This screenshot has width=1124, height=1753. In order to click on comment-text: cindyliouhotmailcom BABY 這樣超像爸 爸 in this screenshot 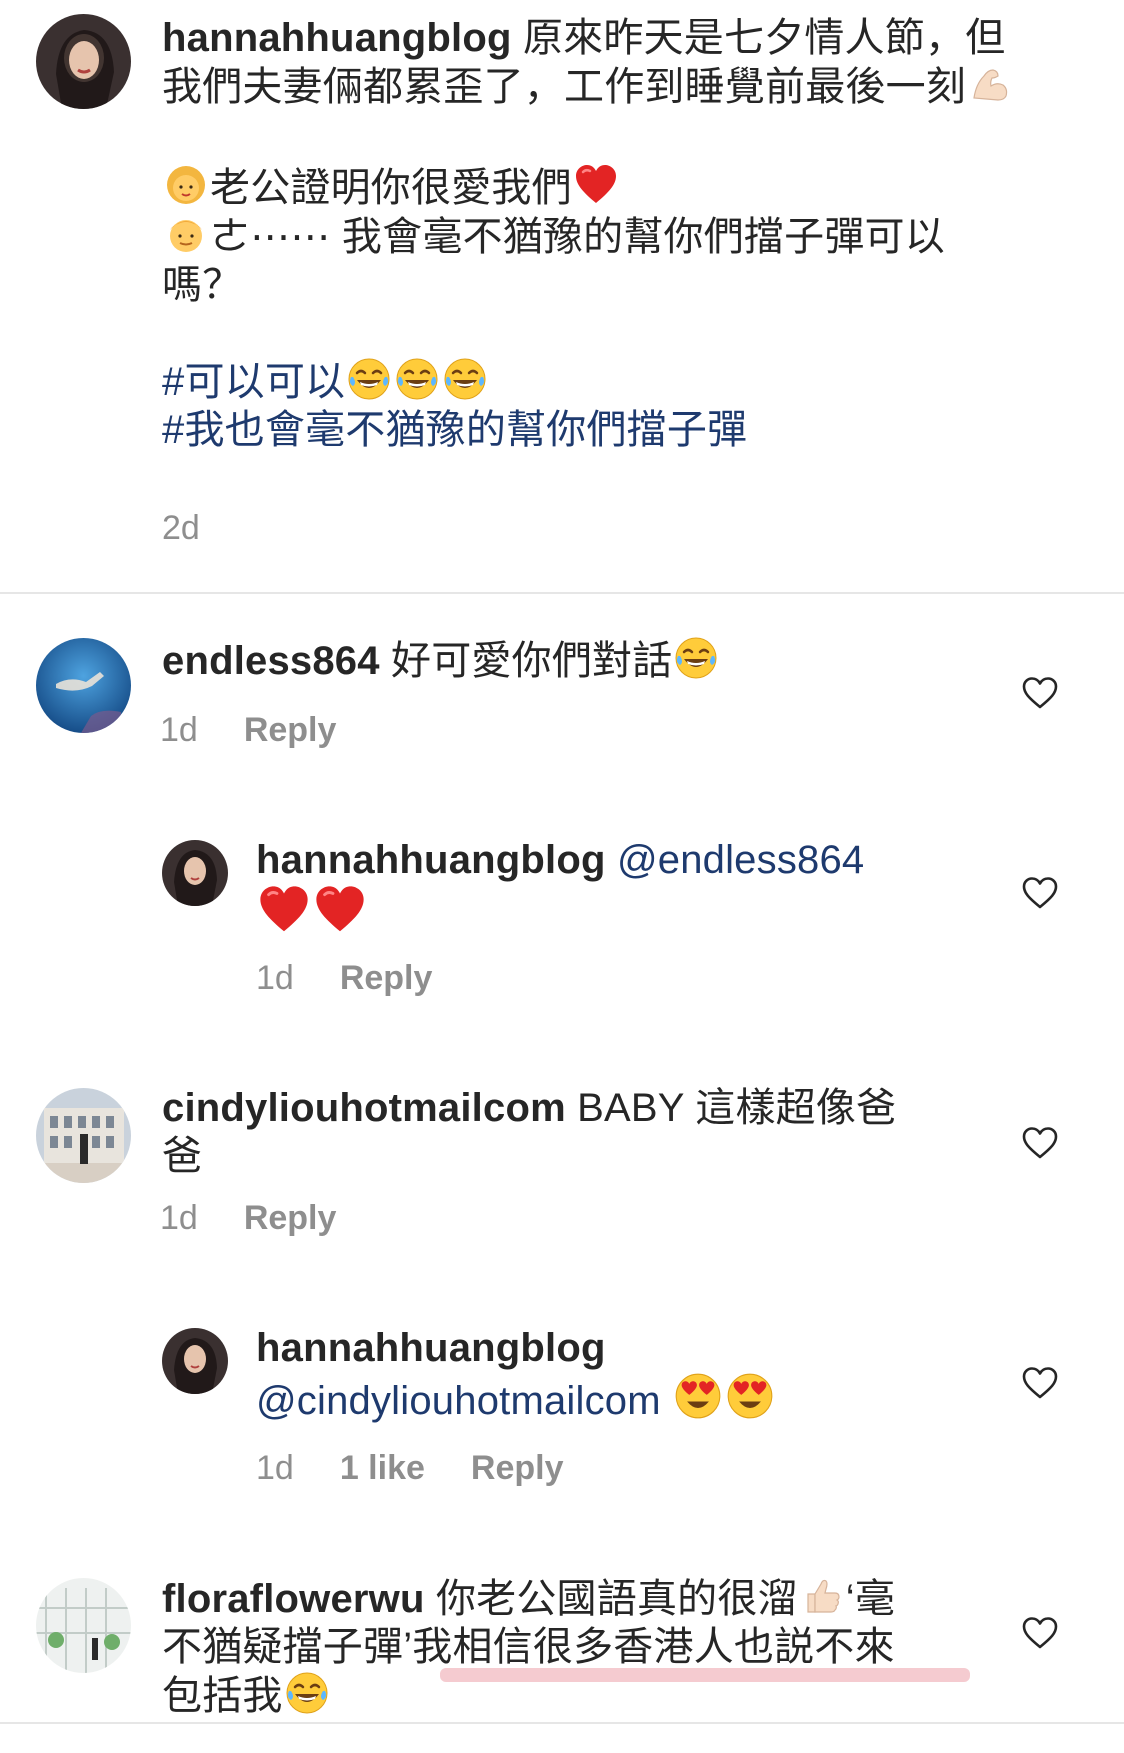, I will do `click(529, 1132)`.